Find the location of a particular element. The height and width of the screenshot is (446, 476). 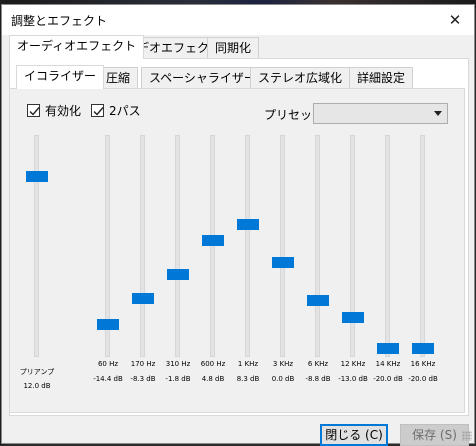

twopass-checkbox-row: 2パス is located at coordinates (116, 110).